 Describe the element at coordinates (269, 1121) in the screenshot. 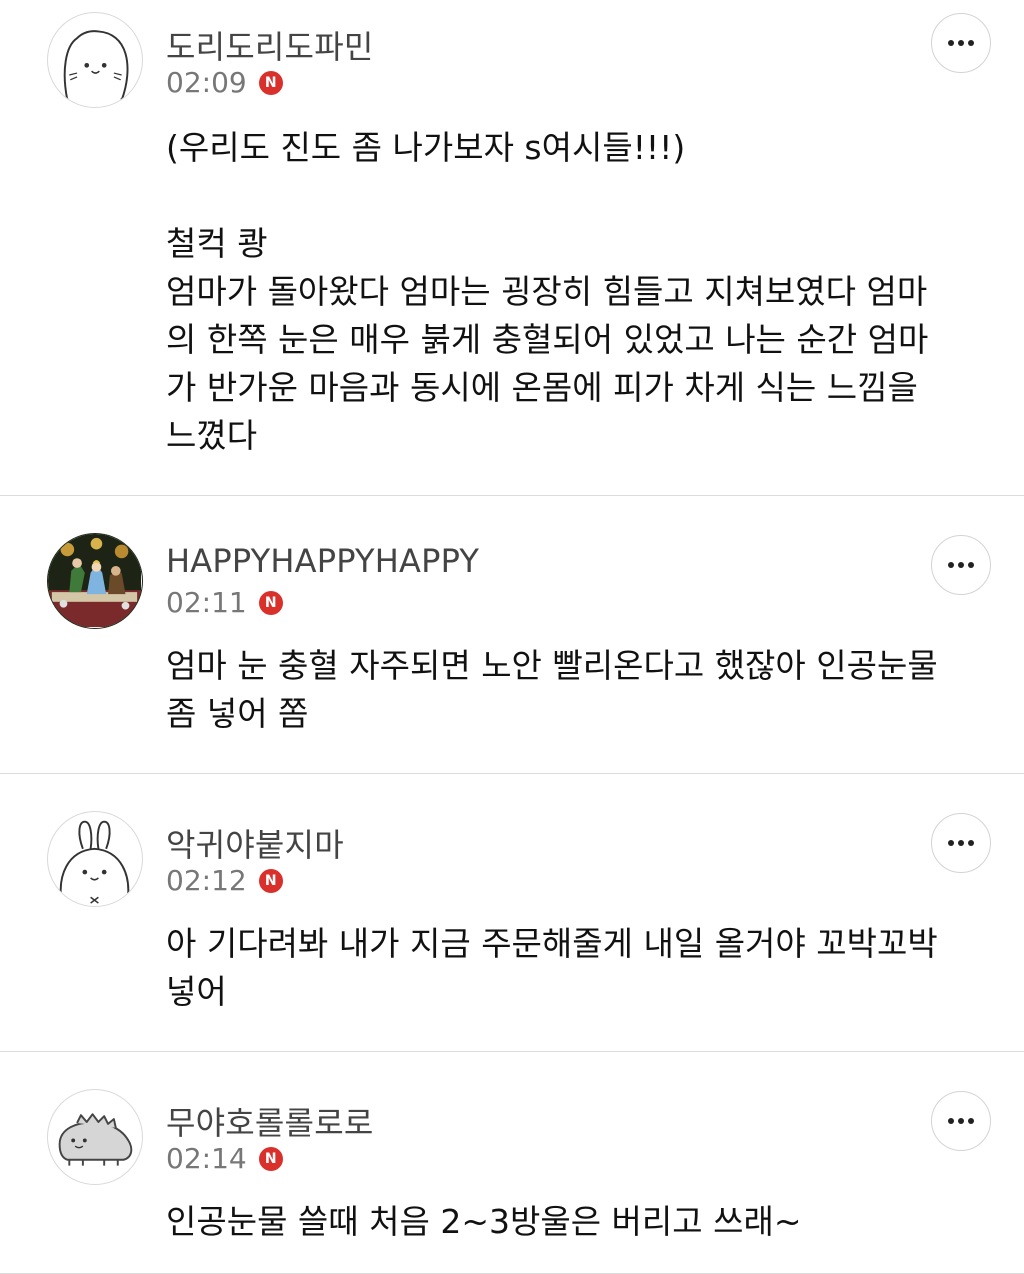

I see `comment-username: 무야호롤롤로로` at that location.